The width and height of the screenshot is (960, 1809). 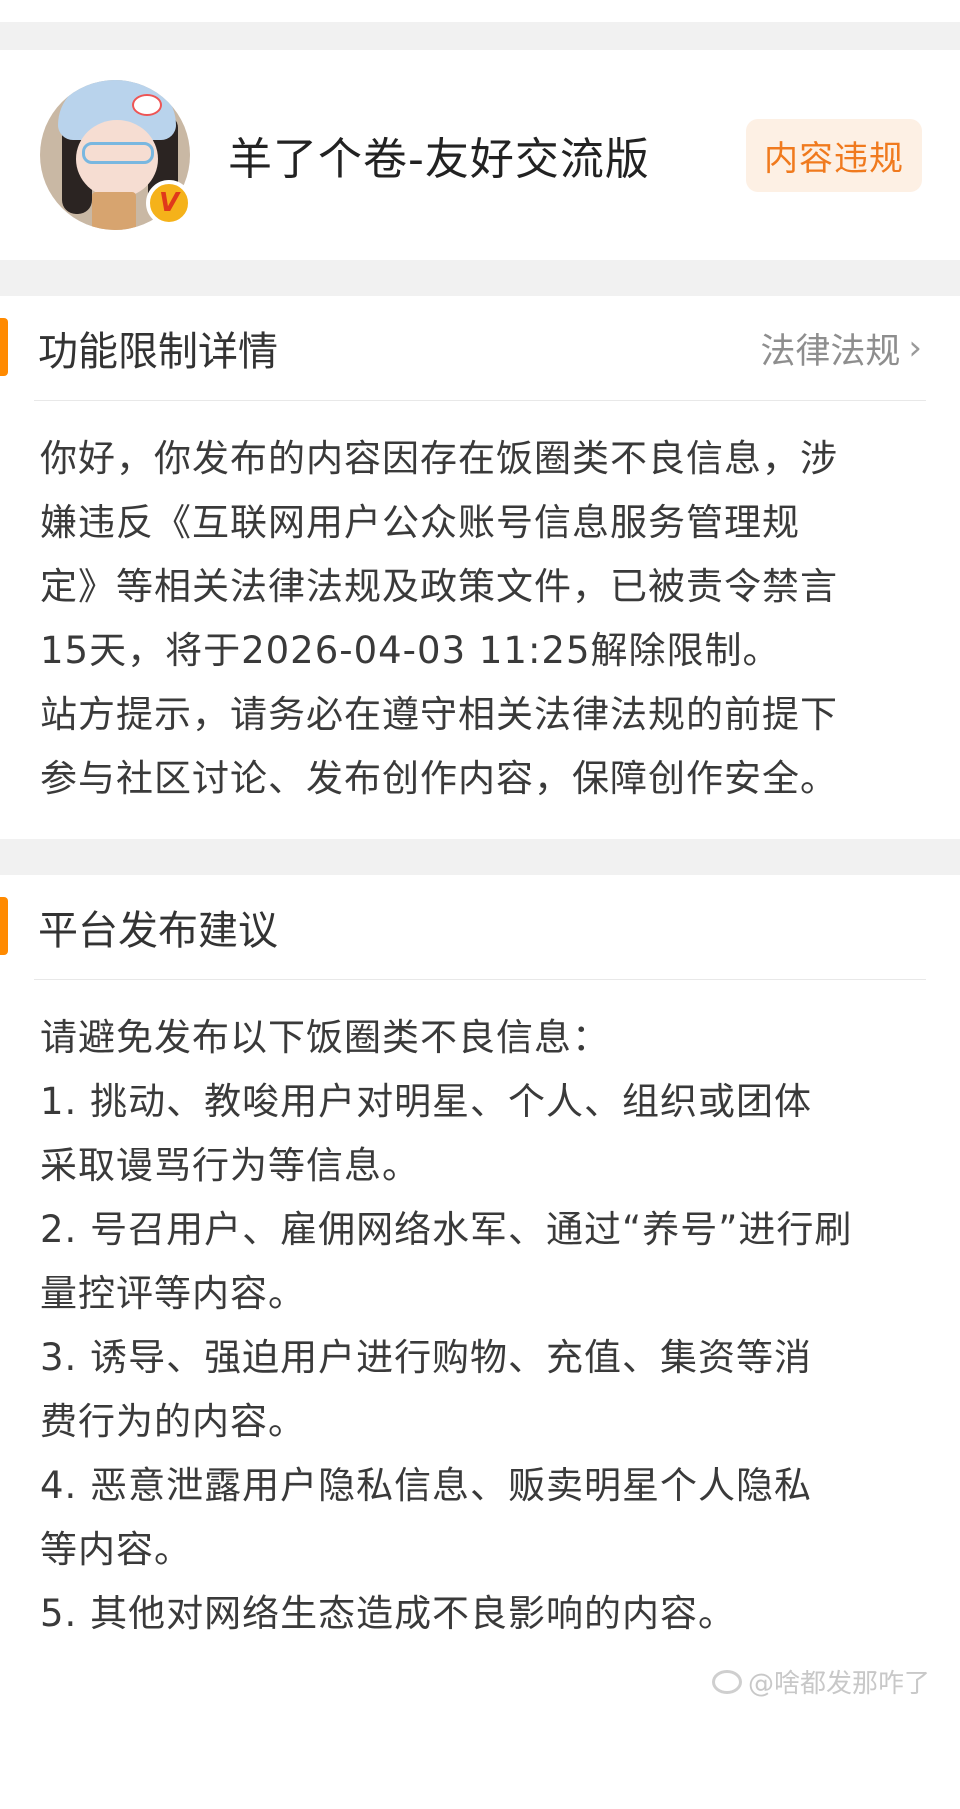 I want to click on advice-line: 费行为的内容。, so click(x=173, y=1421).